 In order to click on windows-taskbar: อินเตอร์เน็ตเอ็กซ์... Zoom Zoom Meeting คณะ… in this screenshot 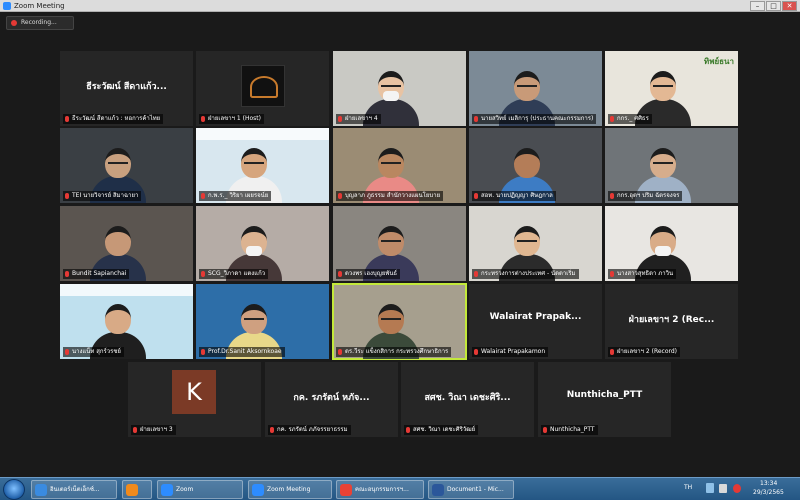, I will do `click(400, 488)`.